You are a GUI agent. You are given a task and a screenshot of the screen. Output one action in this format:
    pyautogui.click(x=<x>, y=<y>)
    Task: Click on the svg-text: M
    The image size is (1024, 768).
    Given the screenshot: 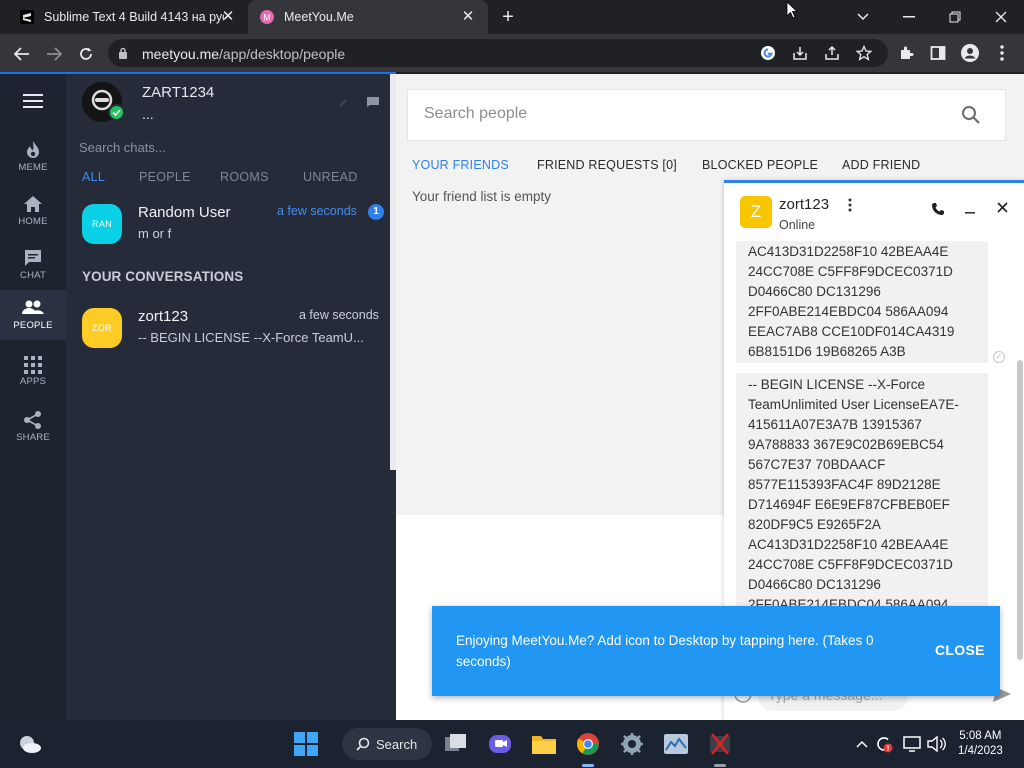 What is the action you would take?
    pyautogui.click(x=267, y=18)
    